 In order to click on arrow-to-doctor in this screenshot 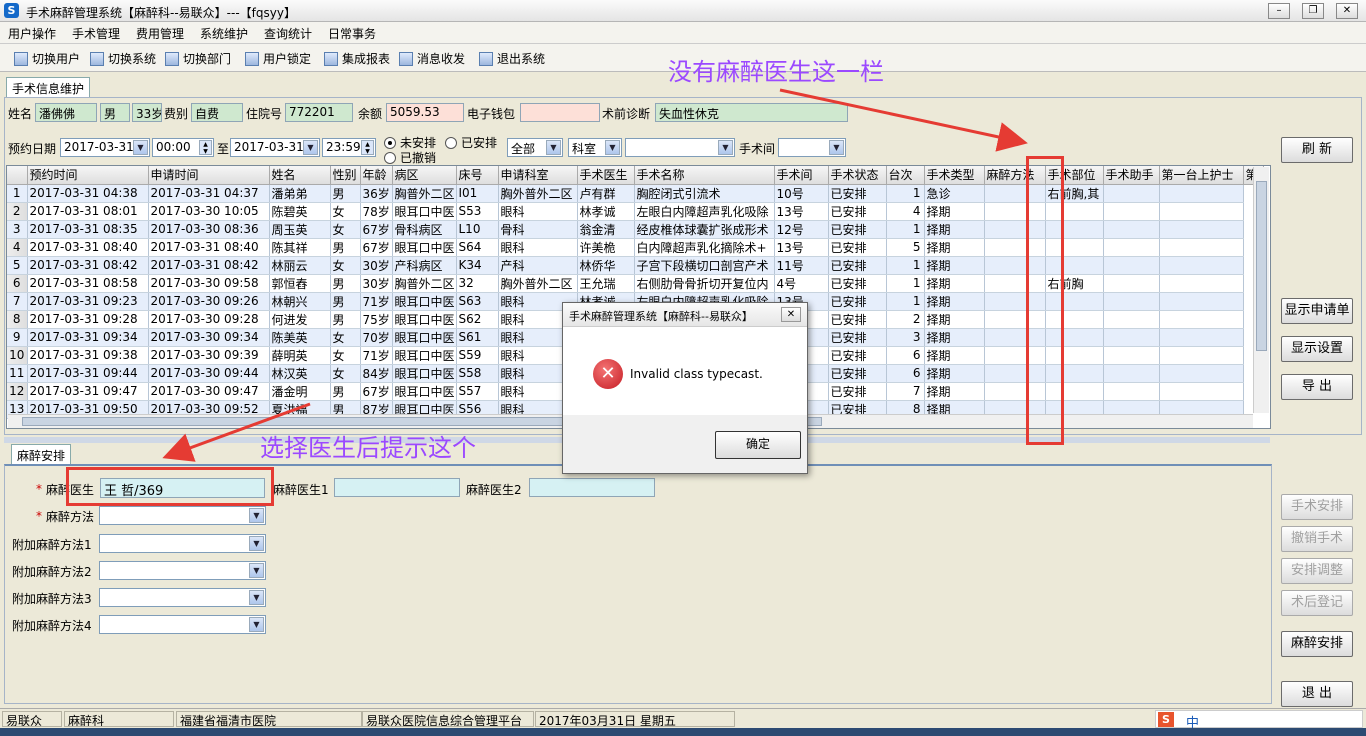, I will do `click(236, 432)`.